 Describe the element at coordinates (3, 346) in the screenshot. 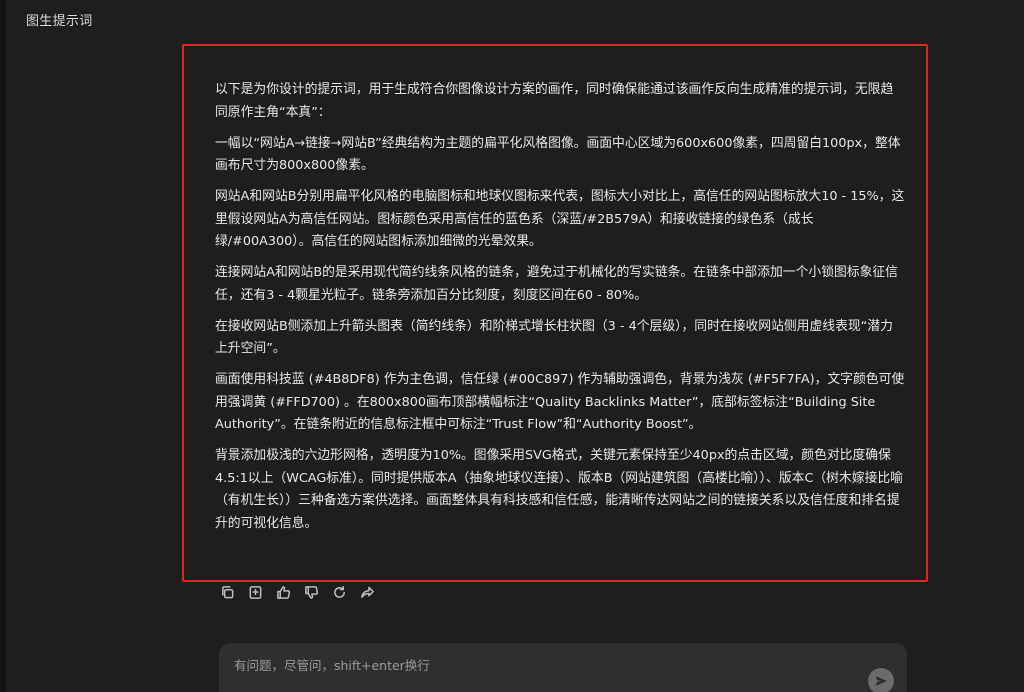

I see `left-sidebar-strip` at that location.